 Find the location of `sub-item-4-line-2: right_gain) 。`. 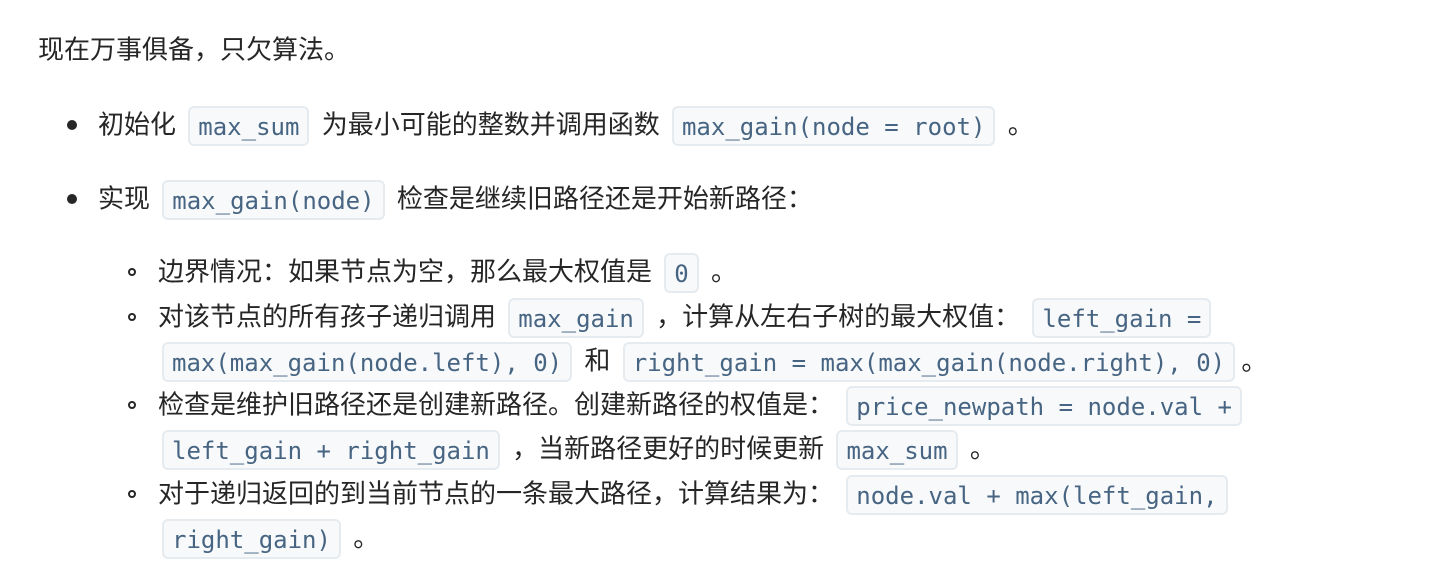

sub-item-4-line-2: right_gain) 。 is located at coordinates (268, 538).